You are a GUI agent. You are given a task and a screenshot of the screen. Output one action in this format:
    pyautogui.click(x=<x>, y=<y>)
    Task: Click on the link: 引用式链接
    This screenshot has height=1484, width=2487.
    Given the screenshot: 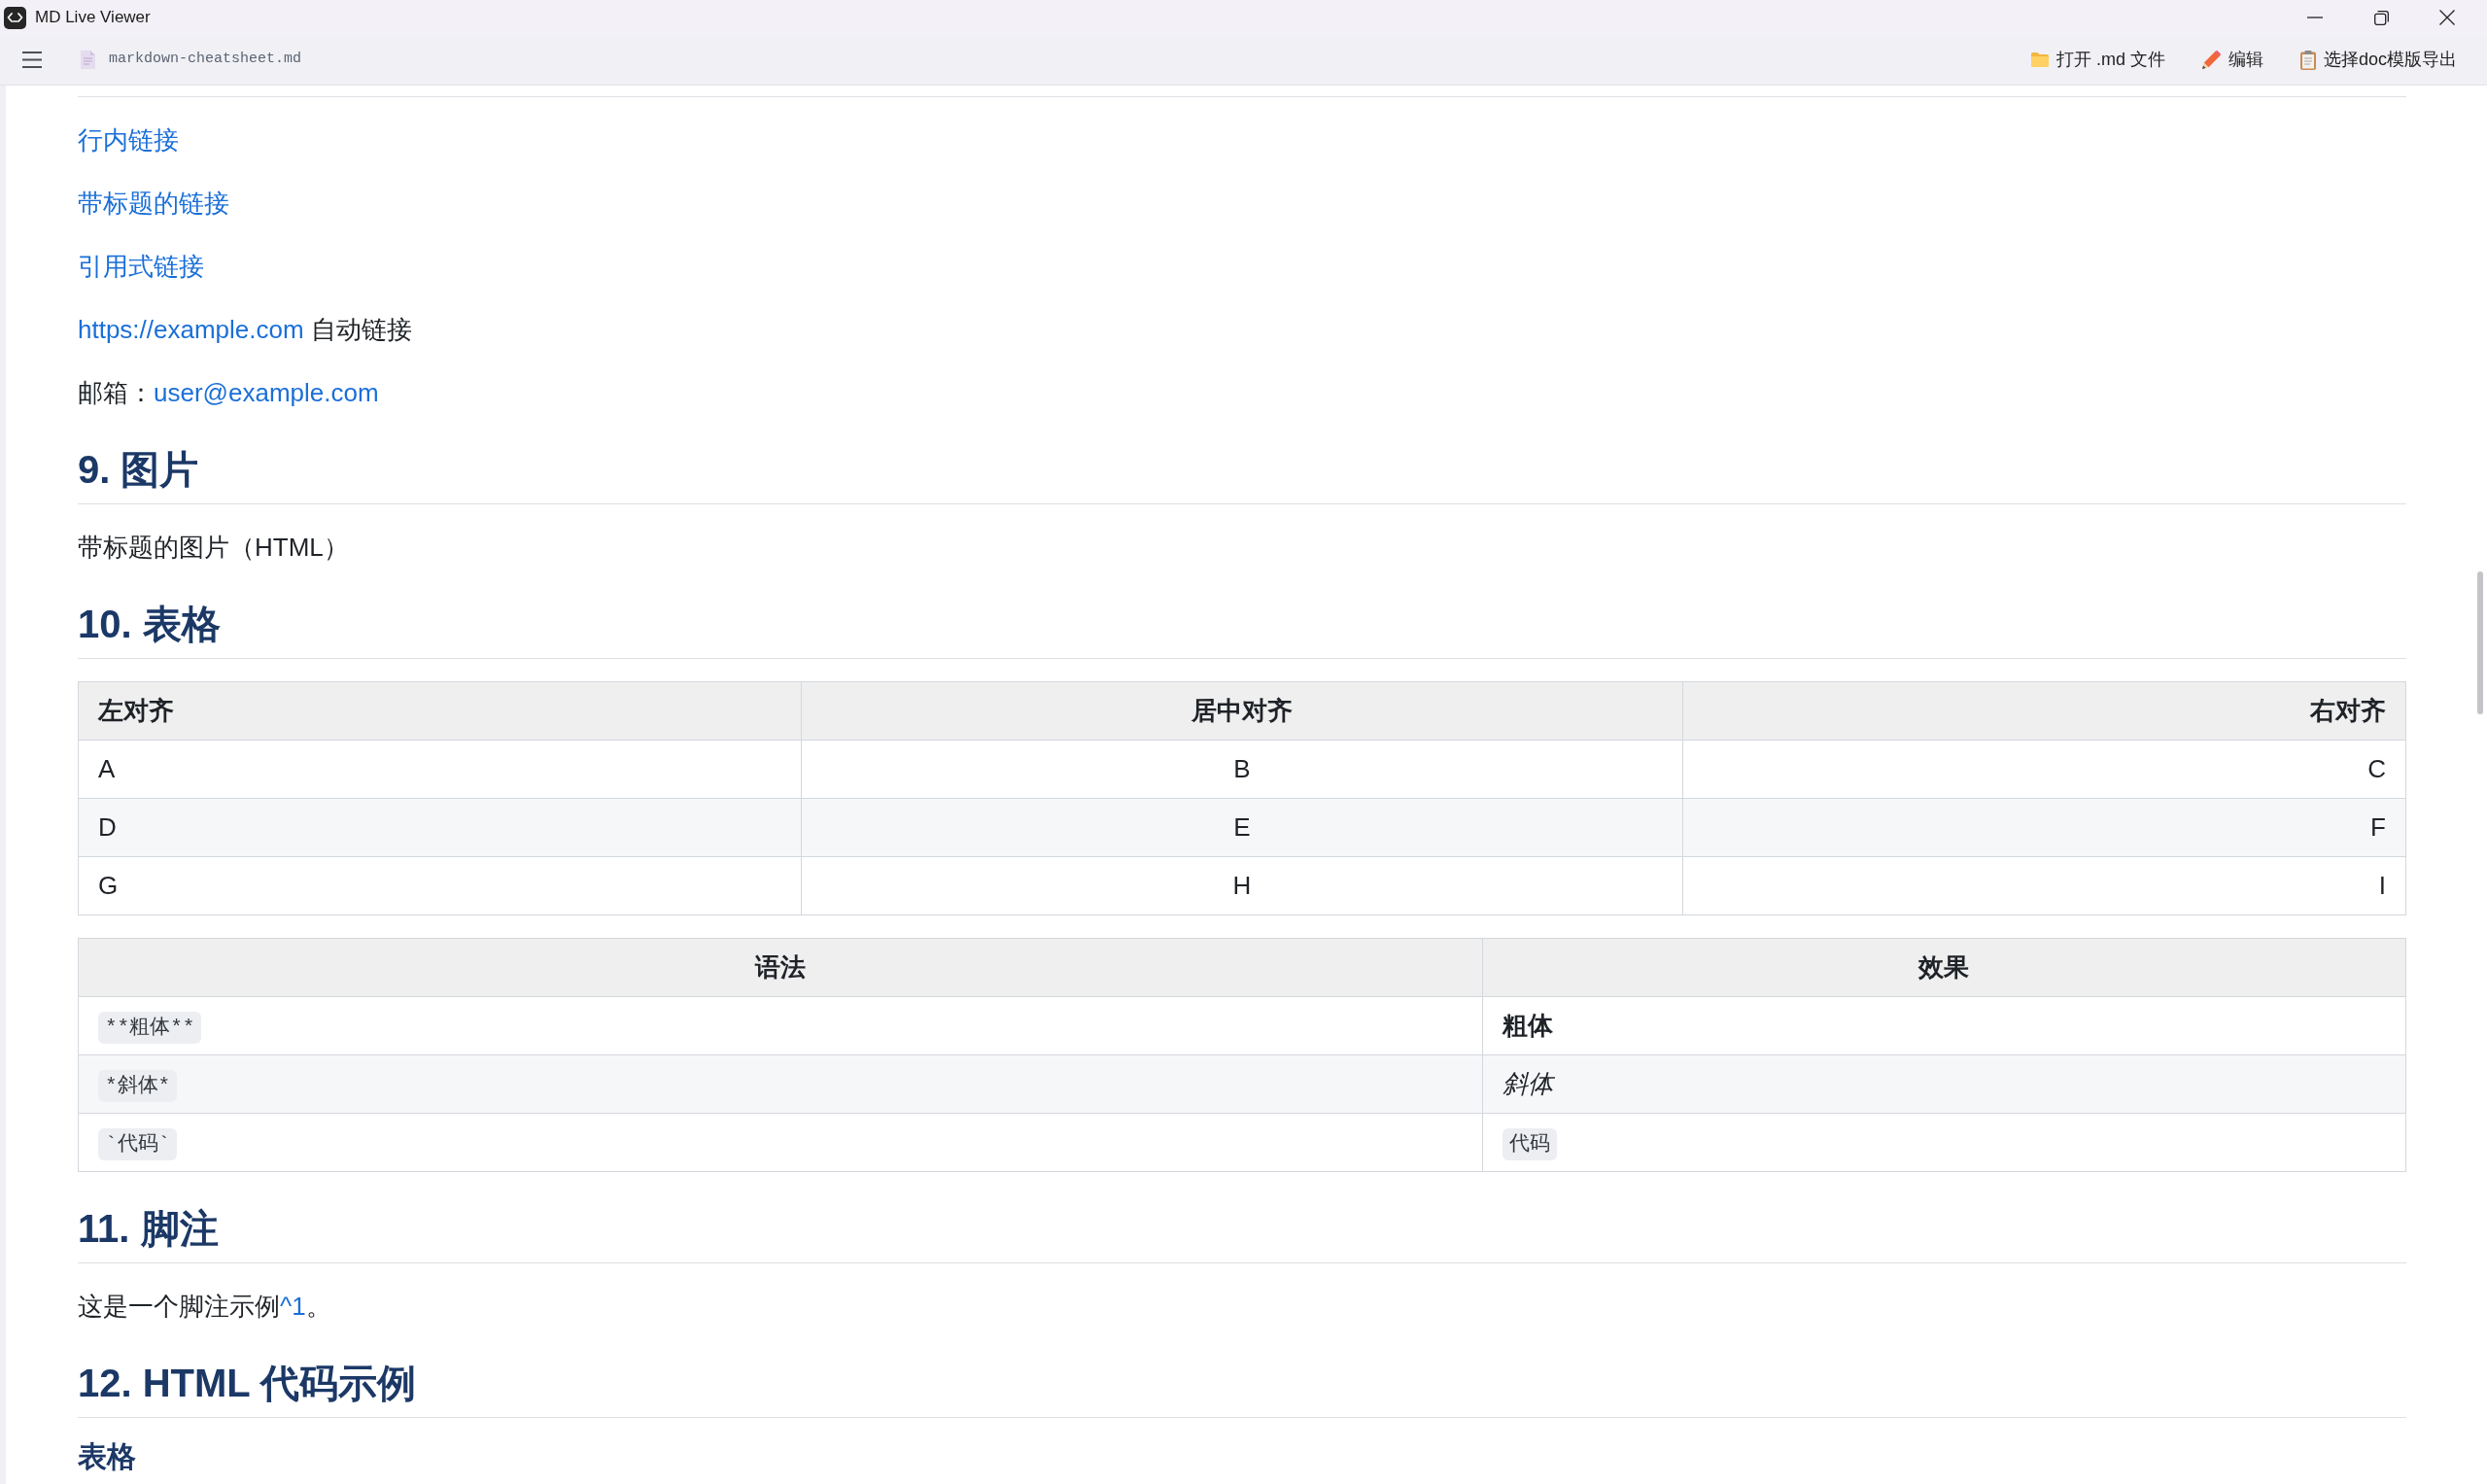 What is the action you would take?
    pyautogui.click(x=141, y=266)
    